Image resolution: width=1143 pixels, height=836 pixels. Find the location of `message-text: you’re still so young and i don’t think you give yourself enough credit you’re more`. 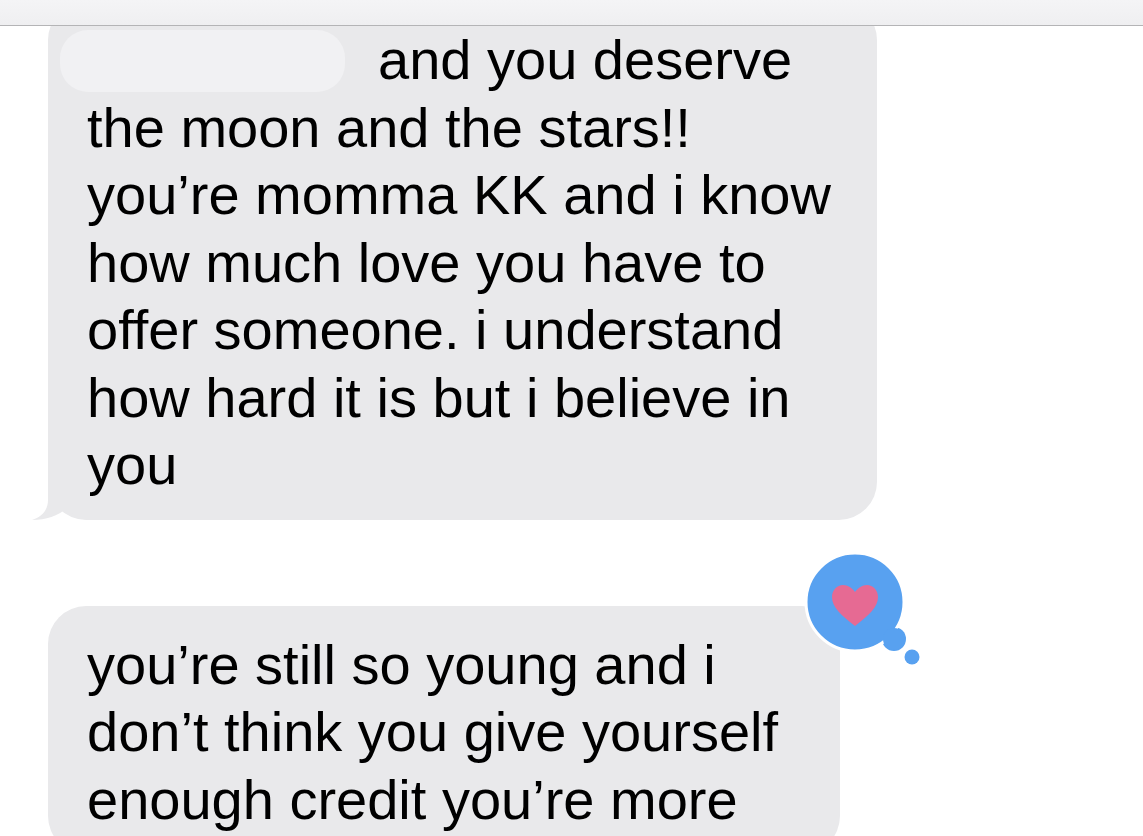

message-text: you’re still so young and i don’t think you give yourself enough credit you’re more is located at coordinates (433, 732).